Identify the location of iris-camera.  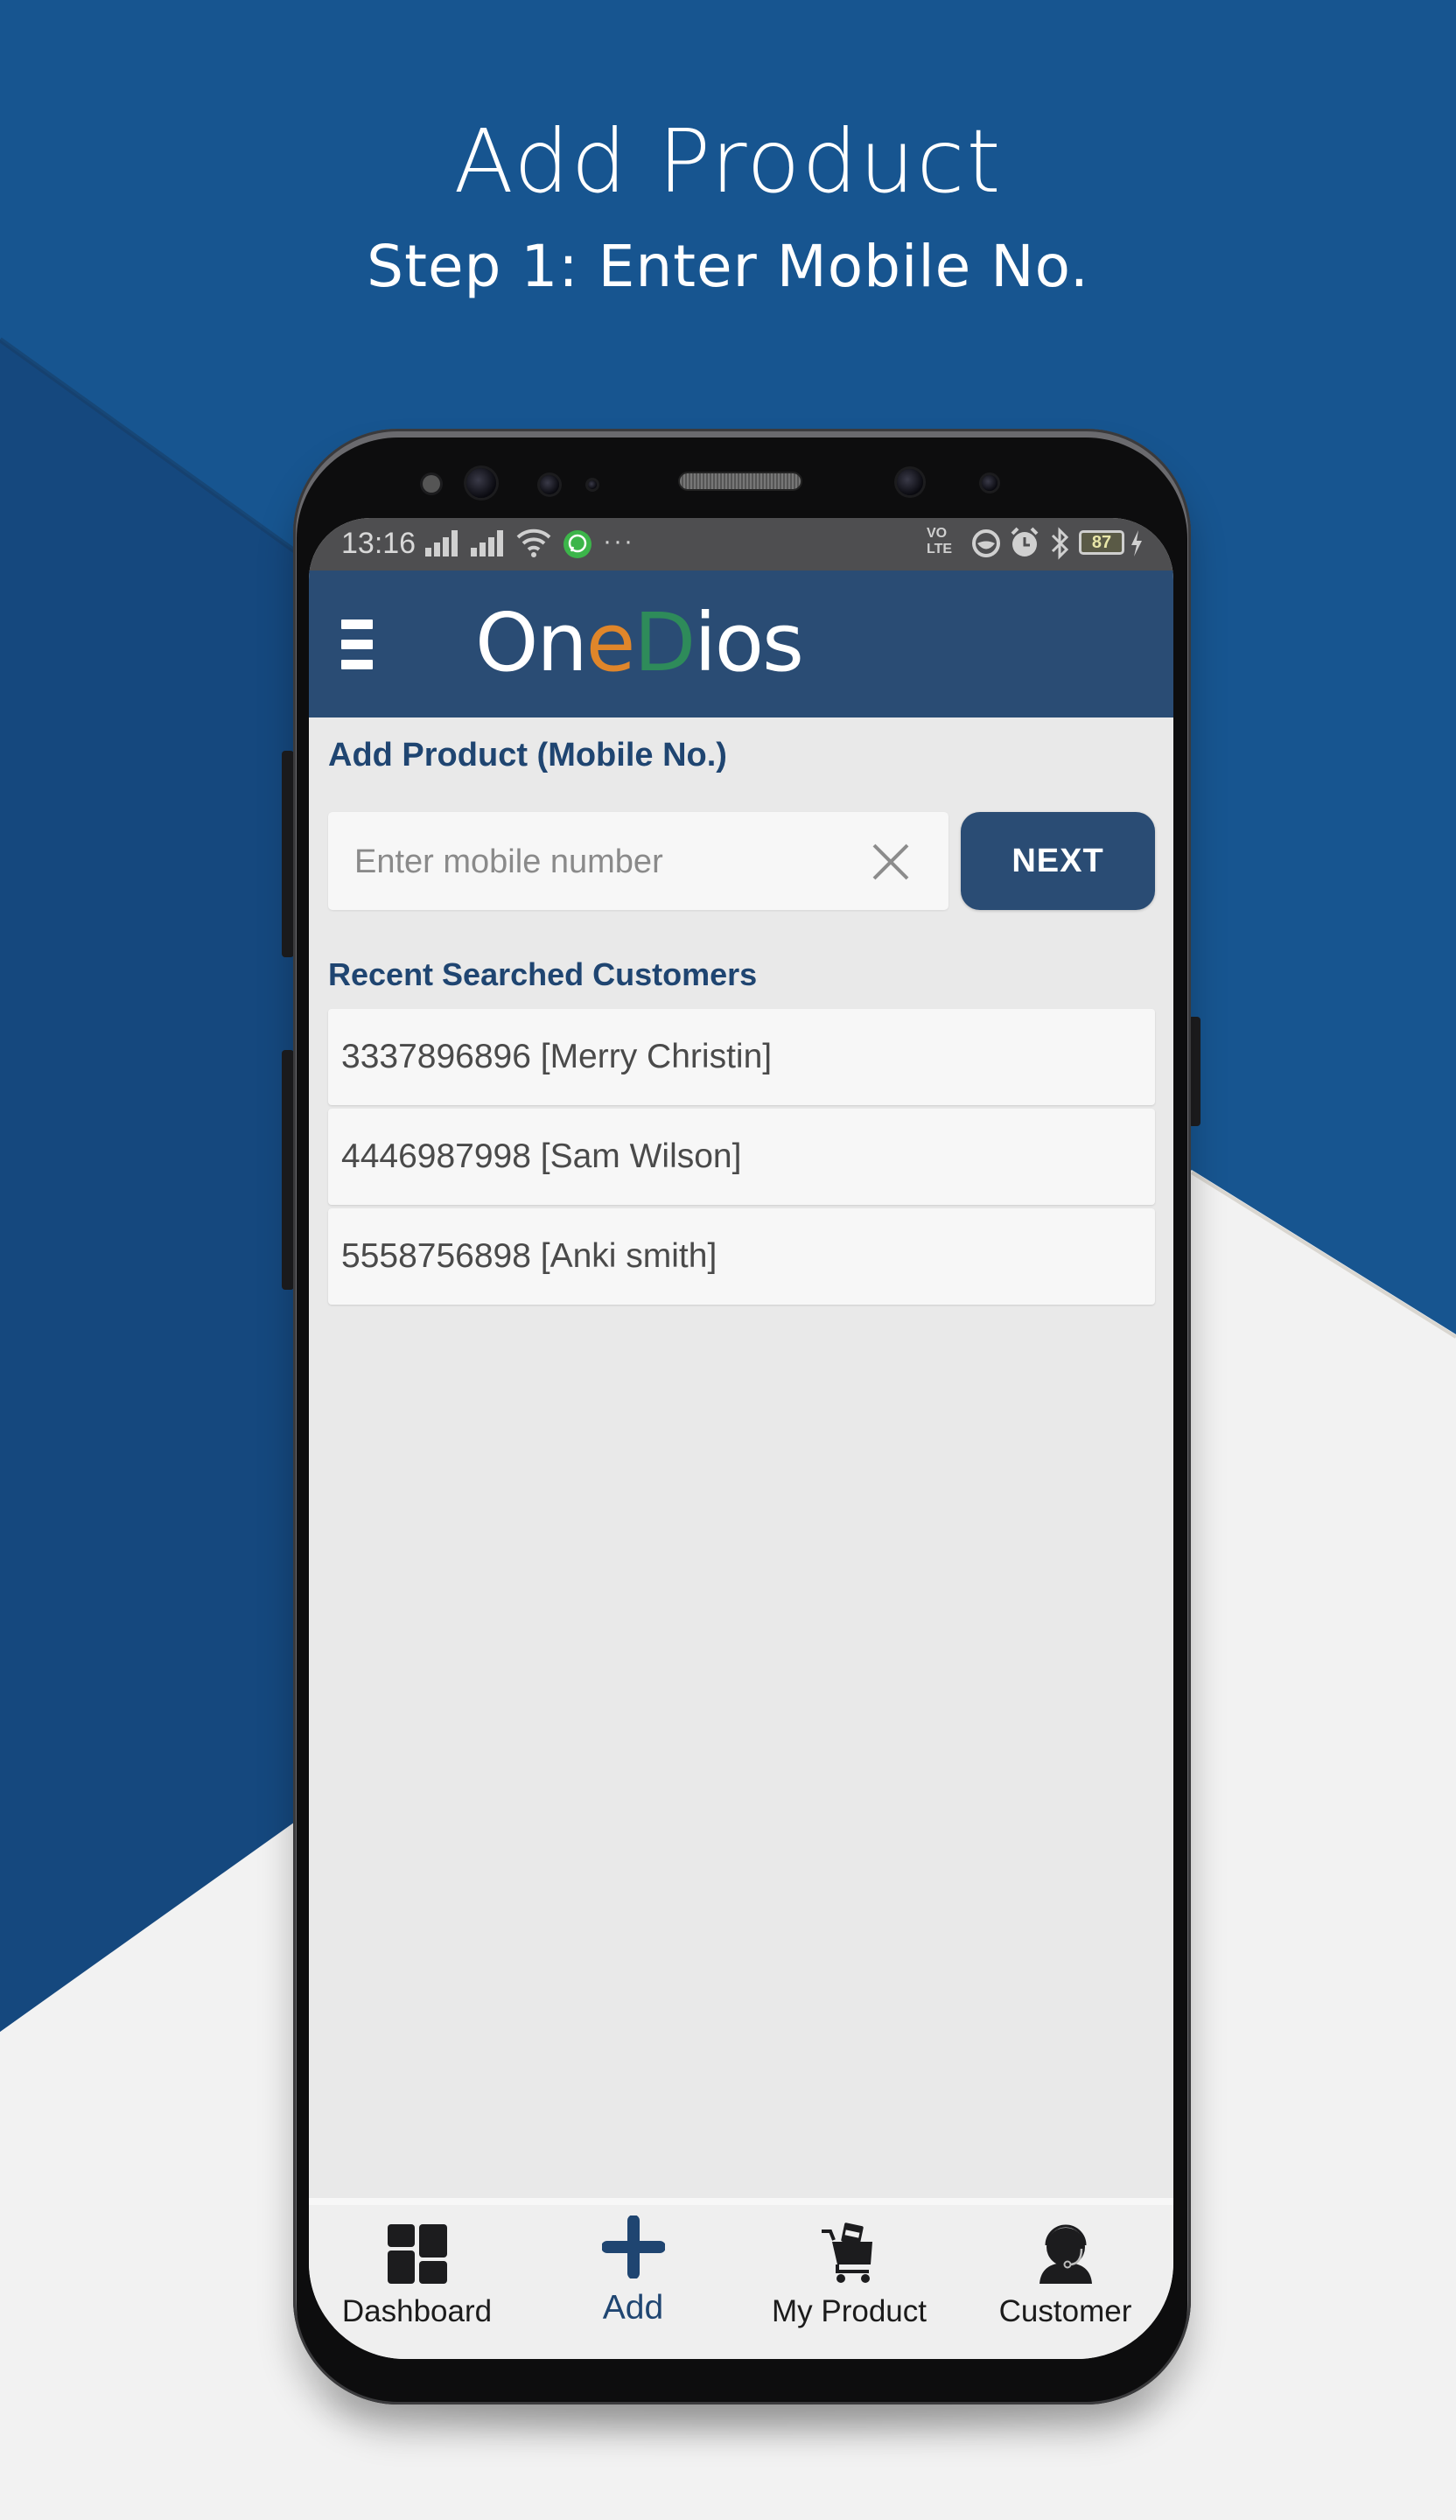
(910, 482).